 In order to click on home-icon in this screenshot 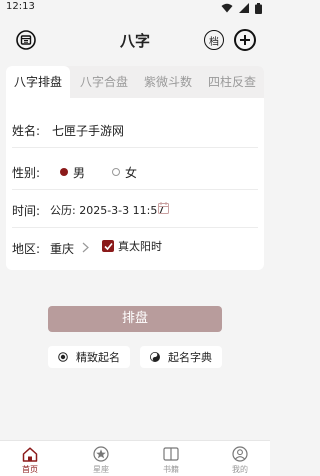, I will do `click(30, 454)`.